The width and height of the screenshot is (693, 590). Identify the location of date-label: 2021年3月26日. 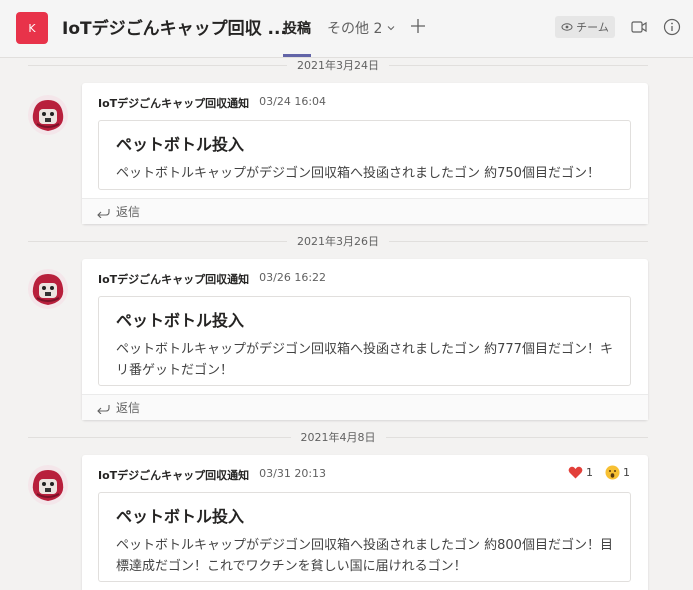
(338, 241).